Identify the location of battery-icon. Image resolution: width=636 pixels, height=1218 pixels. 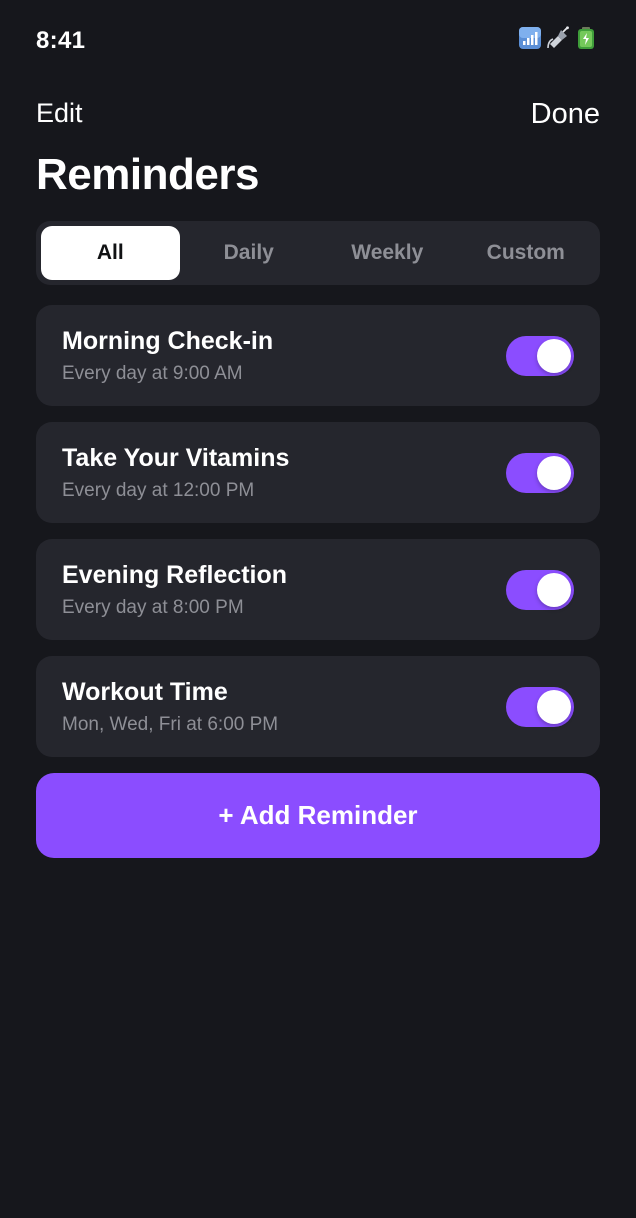
(586, 38).